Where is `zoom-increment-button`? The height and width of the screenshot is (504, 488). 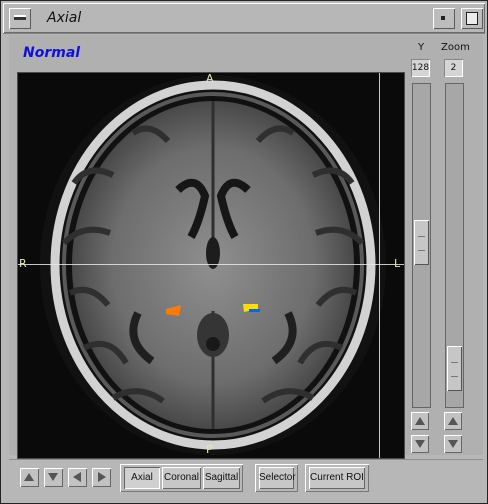 zoom-increment-button is located at coordinates (453, 421).